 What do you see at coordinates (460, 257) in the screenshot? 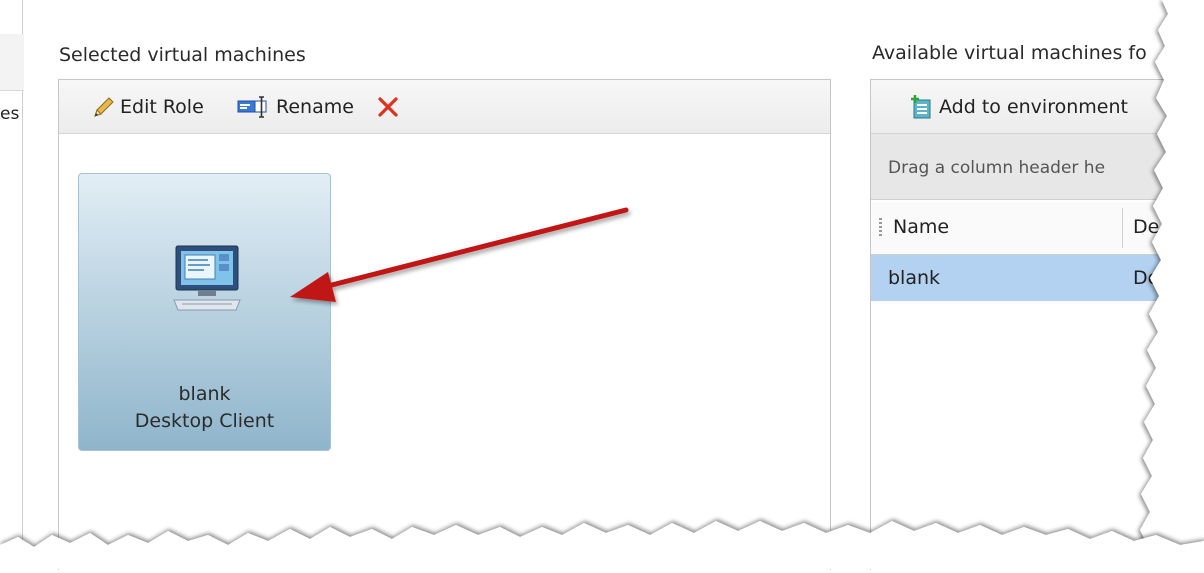
I see `annotation-arrow` at bounding box center [460, 257].